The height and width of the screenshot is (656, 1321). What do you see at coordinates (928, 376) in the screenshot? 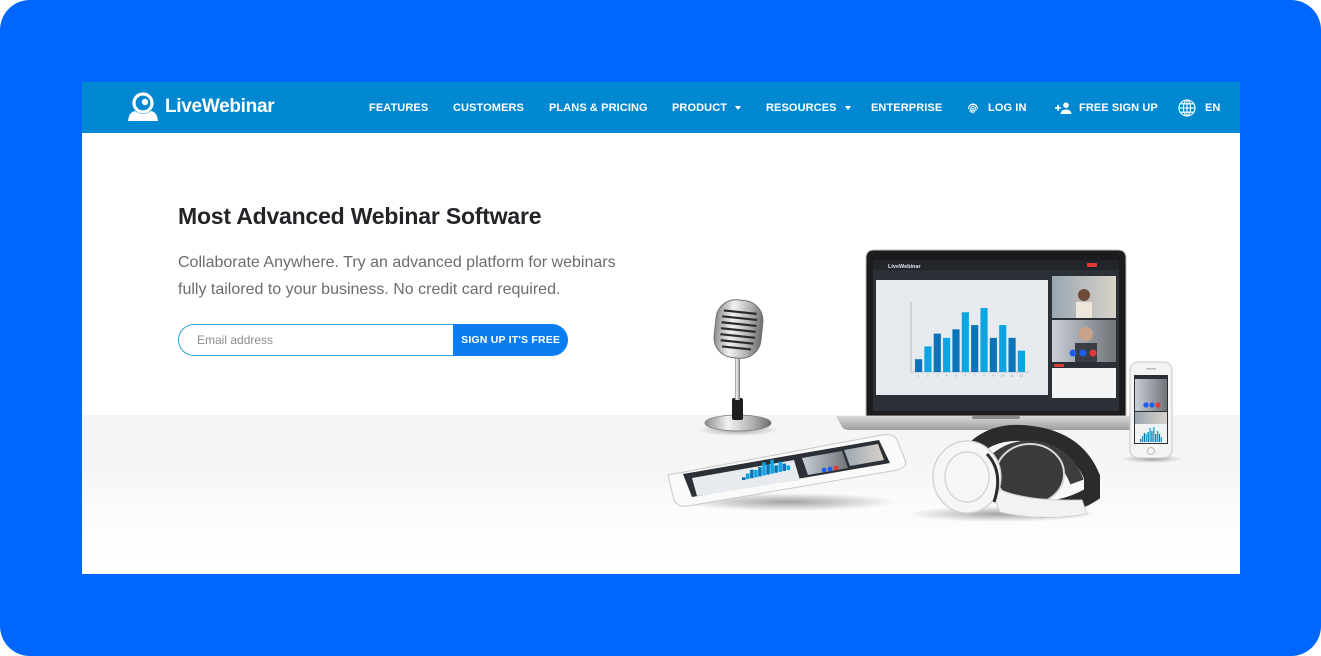
I see `chart-x-tick-label: 2` at bounding box center [928, 376].